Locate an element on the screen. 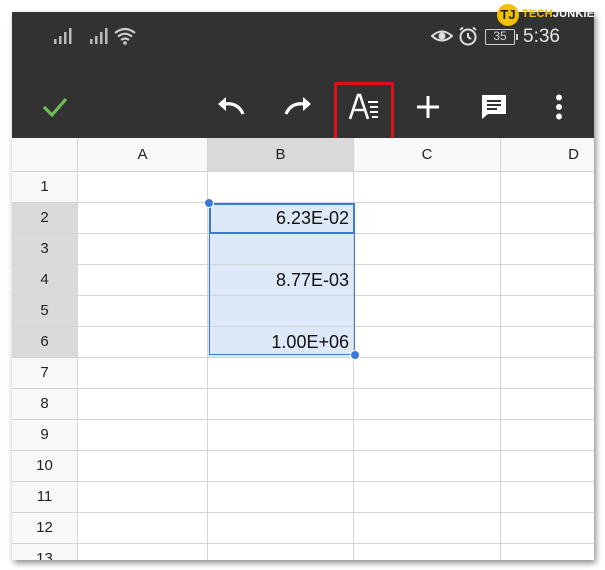 The image size is (605, 570). cell-b7 is located at coordinates (281, 373).